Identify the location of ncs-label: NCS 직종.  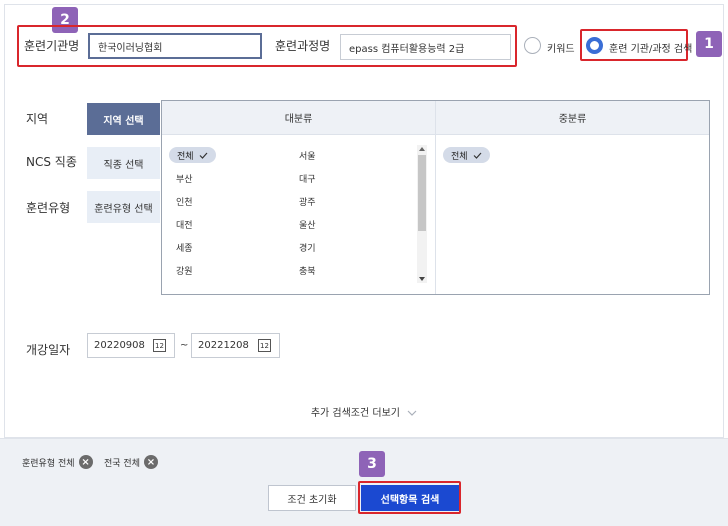
(51, 162).